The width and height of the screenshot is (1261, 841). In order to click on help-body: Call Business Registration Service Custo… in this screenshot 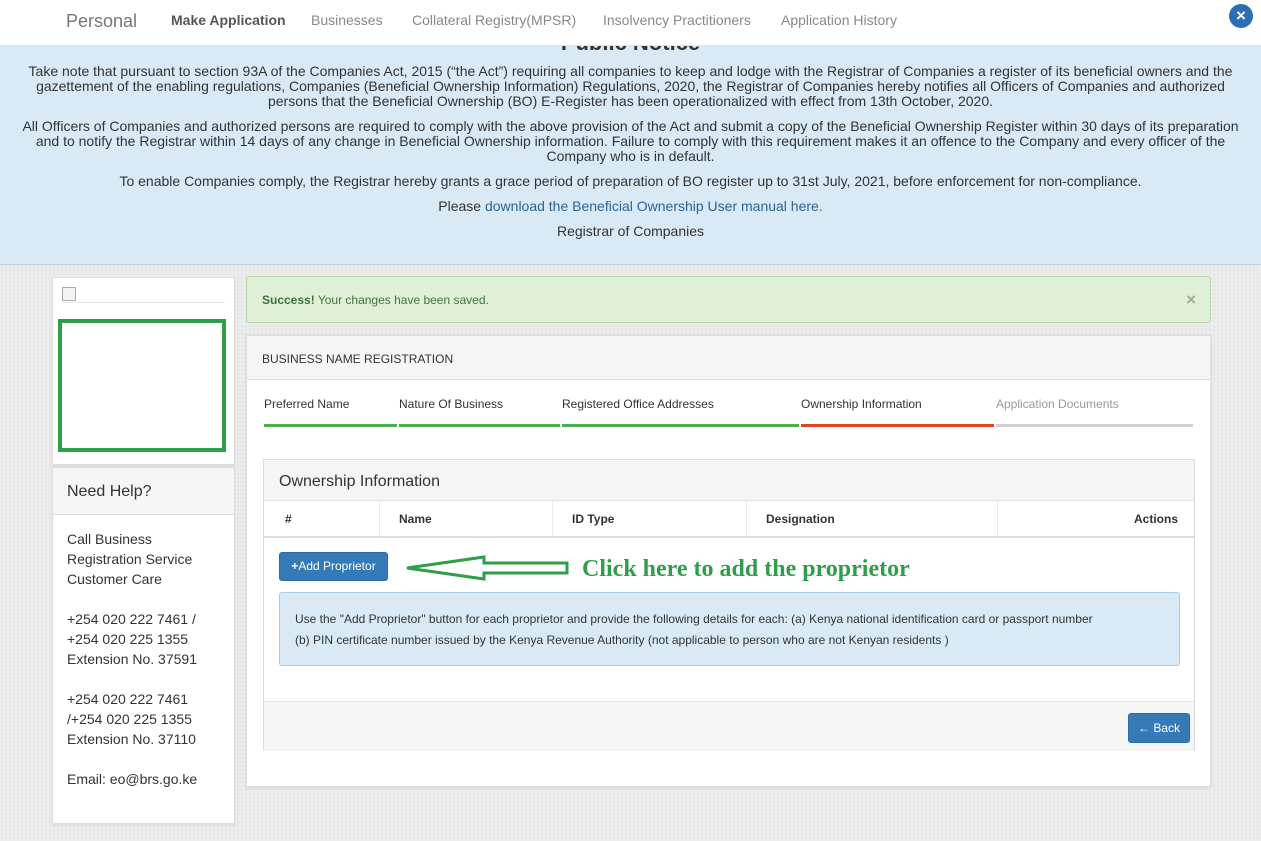, I will do `click(143, 652)`.